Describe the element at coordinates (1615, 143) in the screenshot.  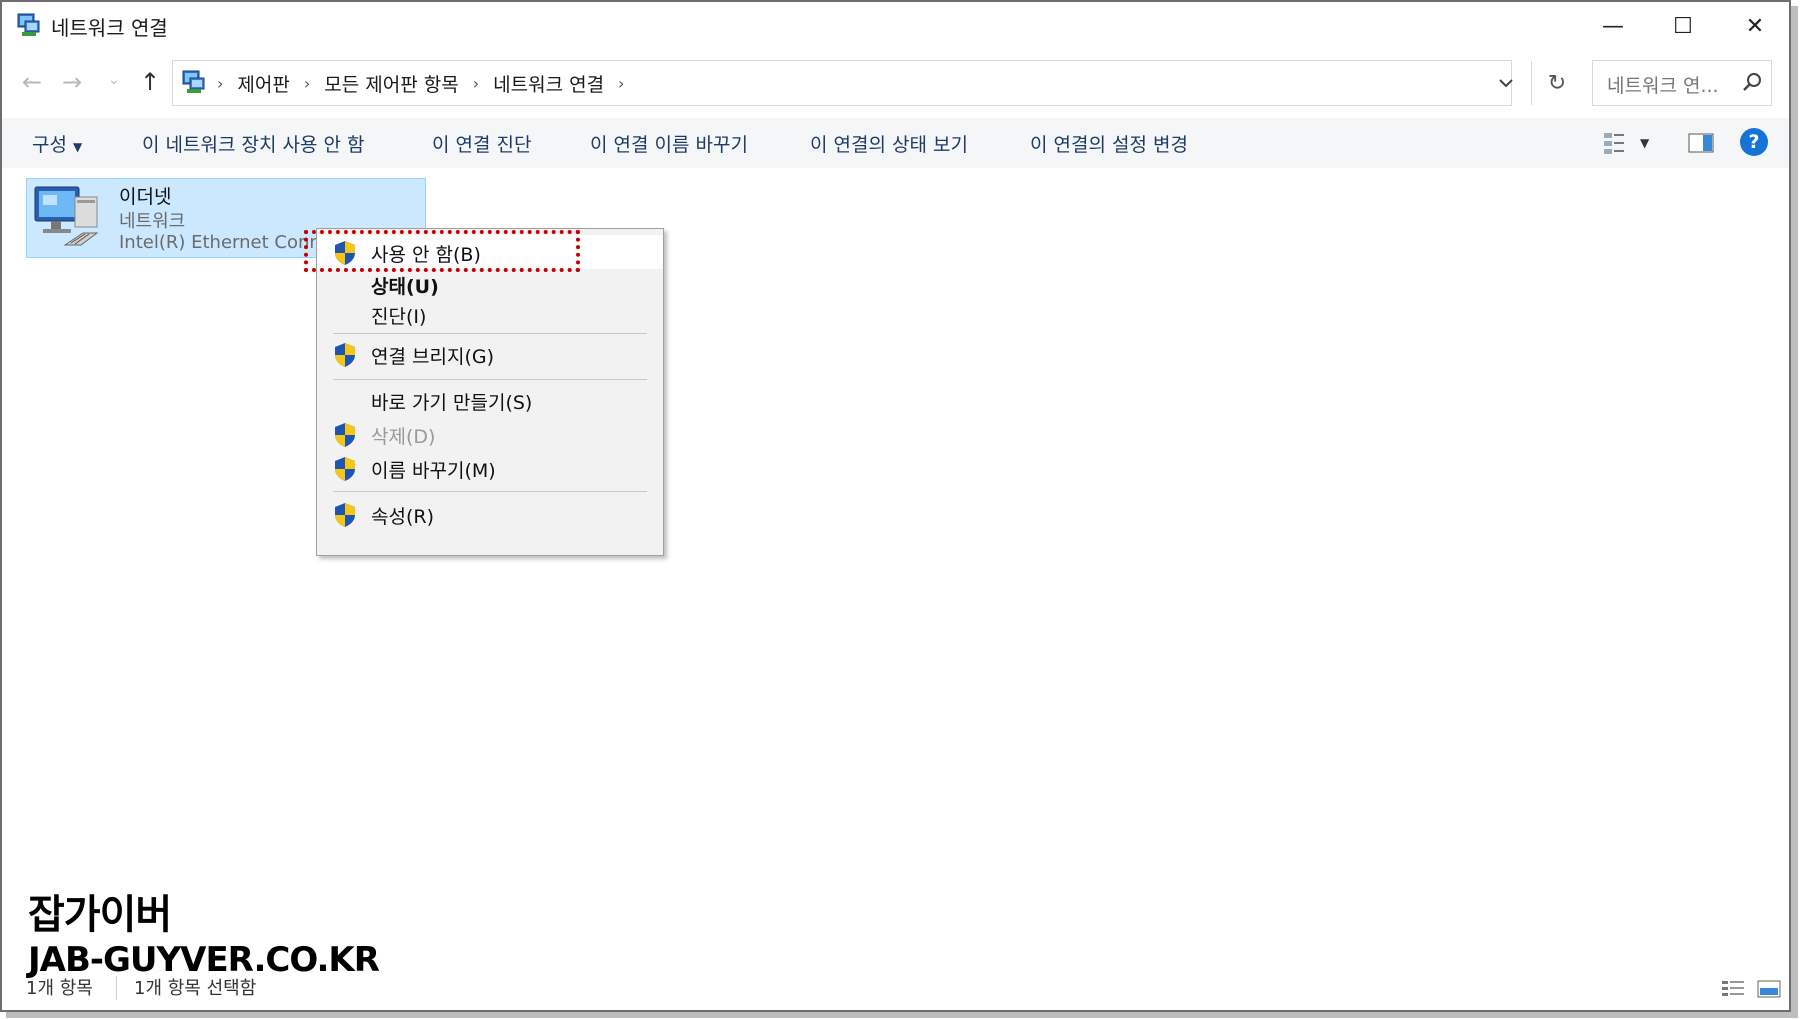
I see `view-options-icon` at that location.